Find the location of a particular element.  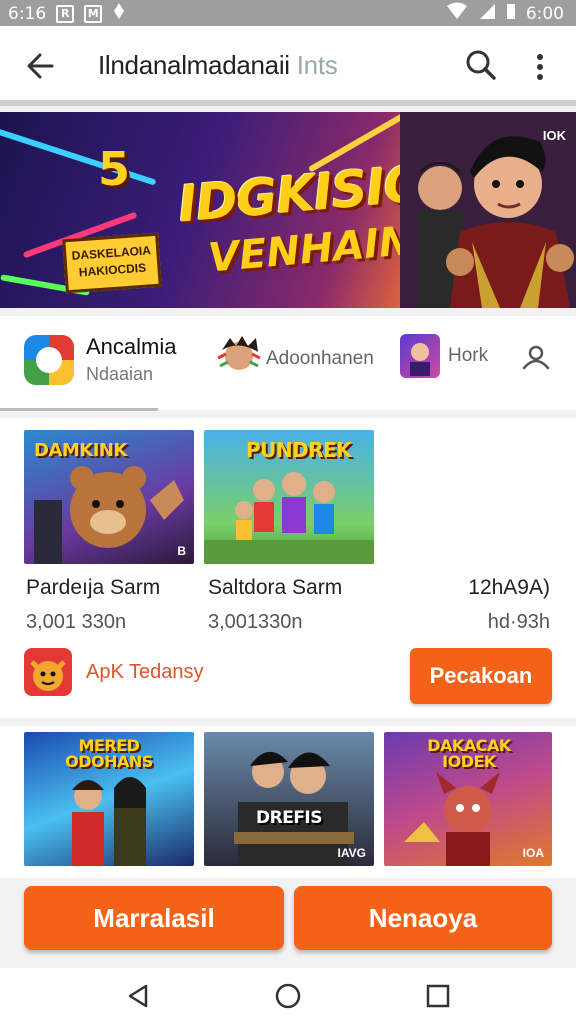

game-thumbnail-title: DAKACAK IODEK is located at coordinates (469, 753).